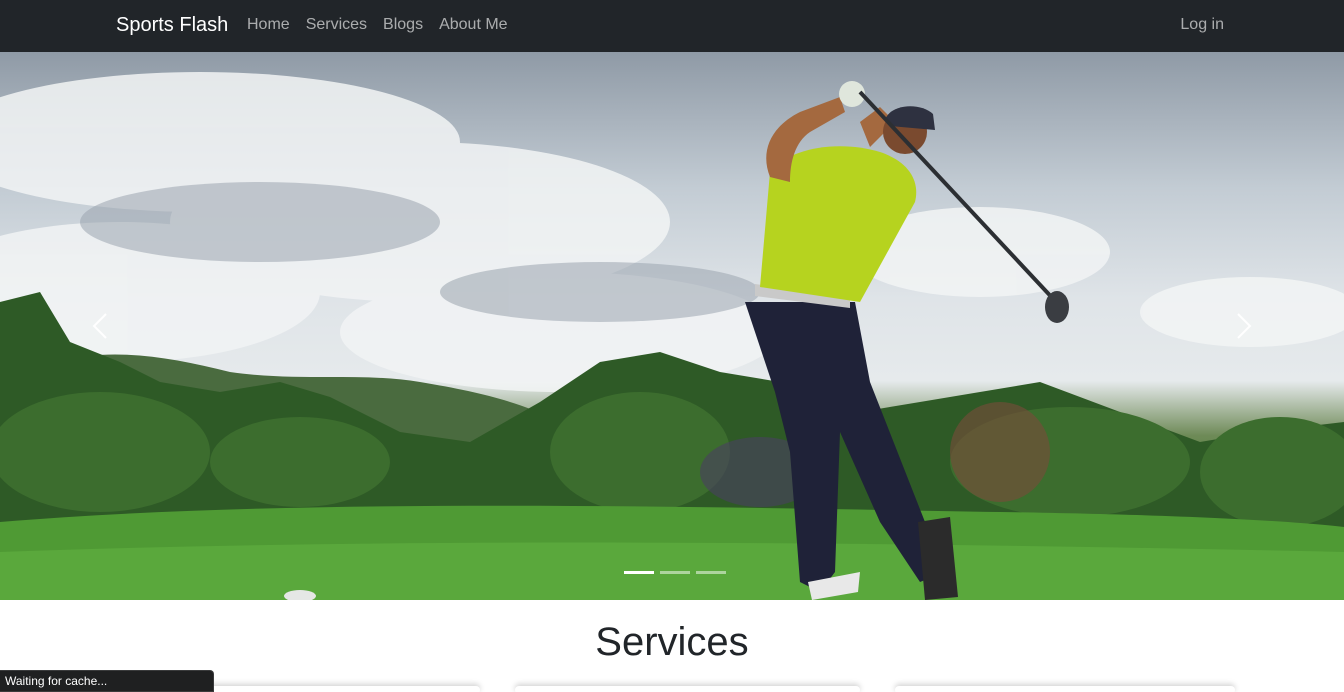 Image resolution: width=1344 pixels, height=692 pixels. What do you see at coordinates (172, 25) in the screenshot?
I see `brand-link: Sports Flash` at bounding box center [172, 25].